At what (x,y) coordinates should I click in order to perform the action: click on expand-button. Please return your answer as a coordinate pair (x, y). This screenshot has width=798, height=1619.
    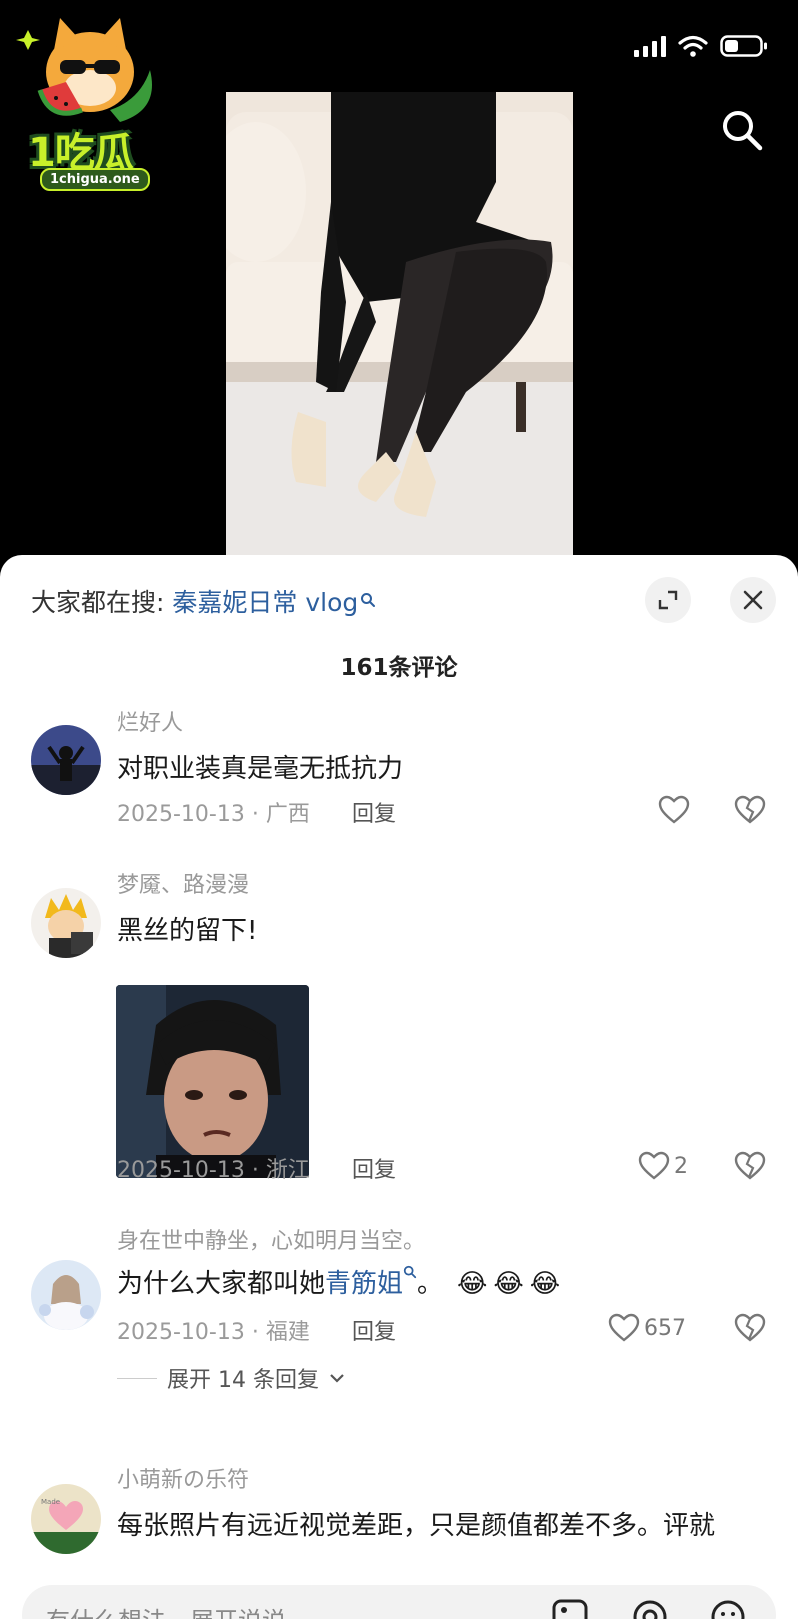
    Looking at the image, I should click on (668, 600).